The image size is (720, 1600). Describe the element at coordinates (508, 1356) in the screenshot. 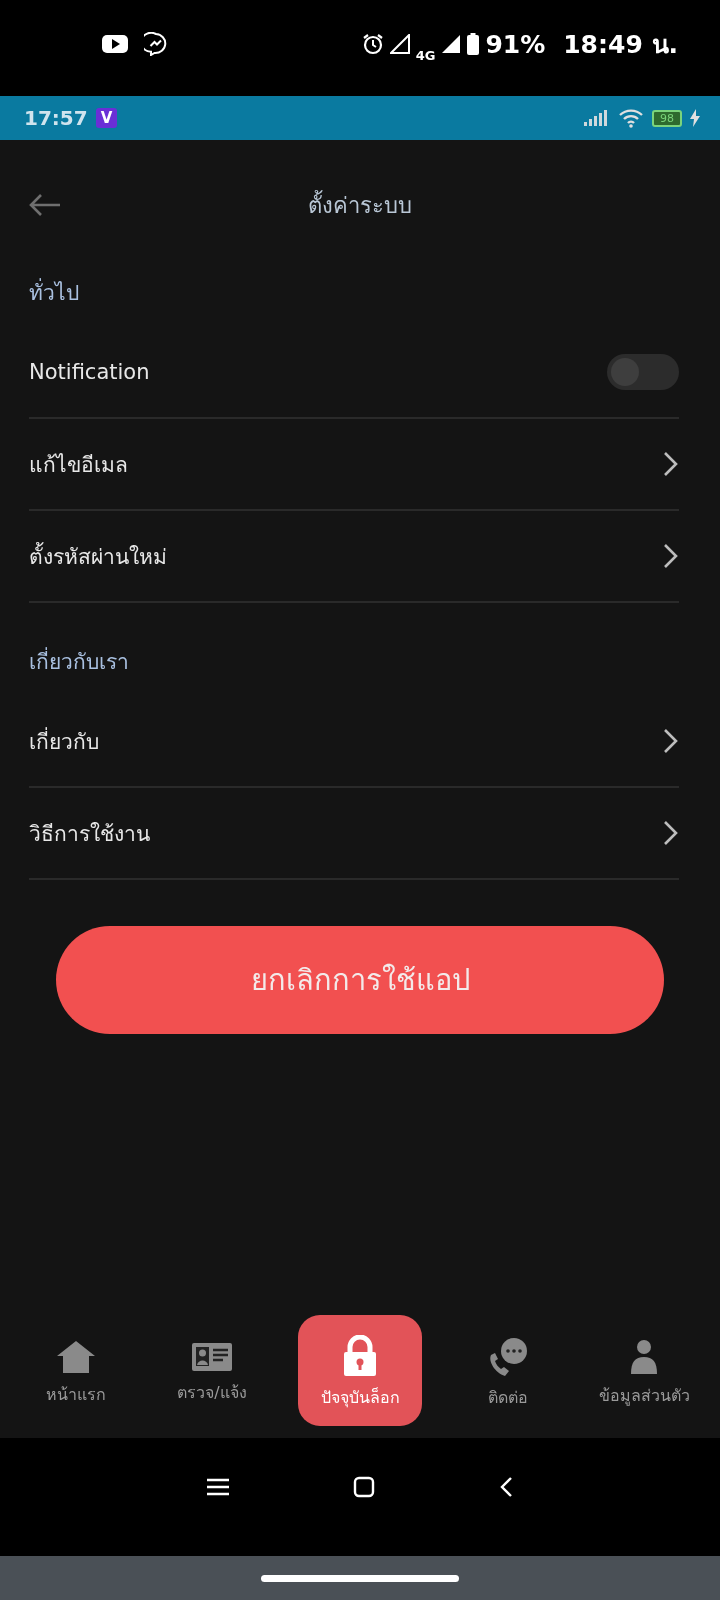

I see `phone-chat-icon` at that location.